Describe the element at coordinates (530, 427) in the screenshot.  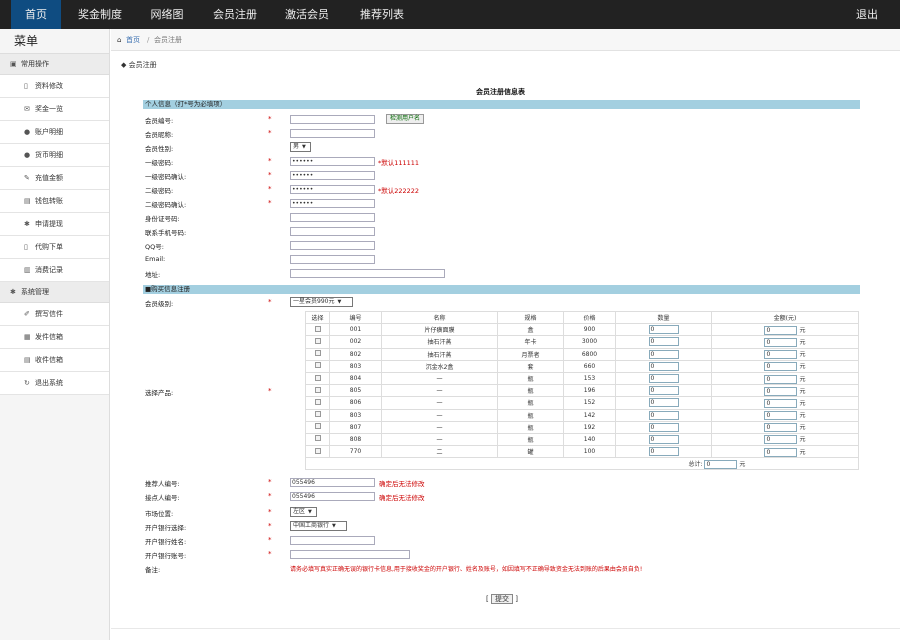
I see `cell-spec: 瓶` at that location.